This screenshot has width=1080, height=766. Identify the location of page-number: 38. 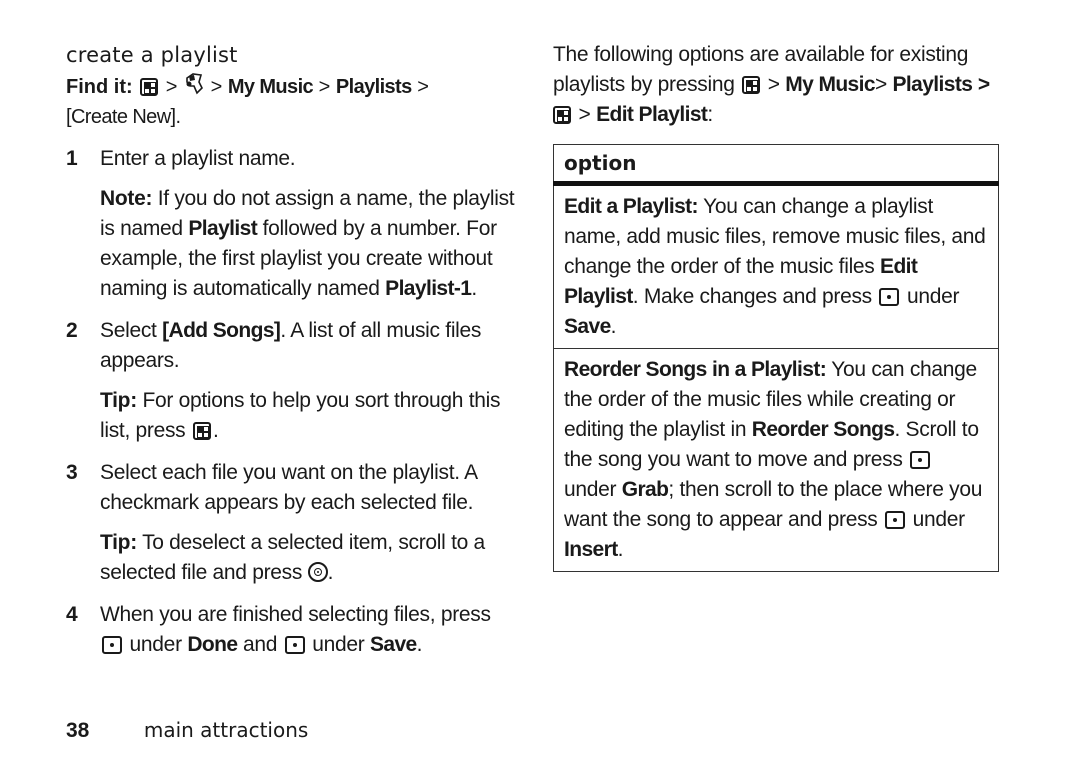
(78, 730).